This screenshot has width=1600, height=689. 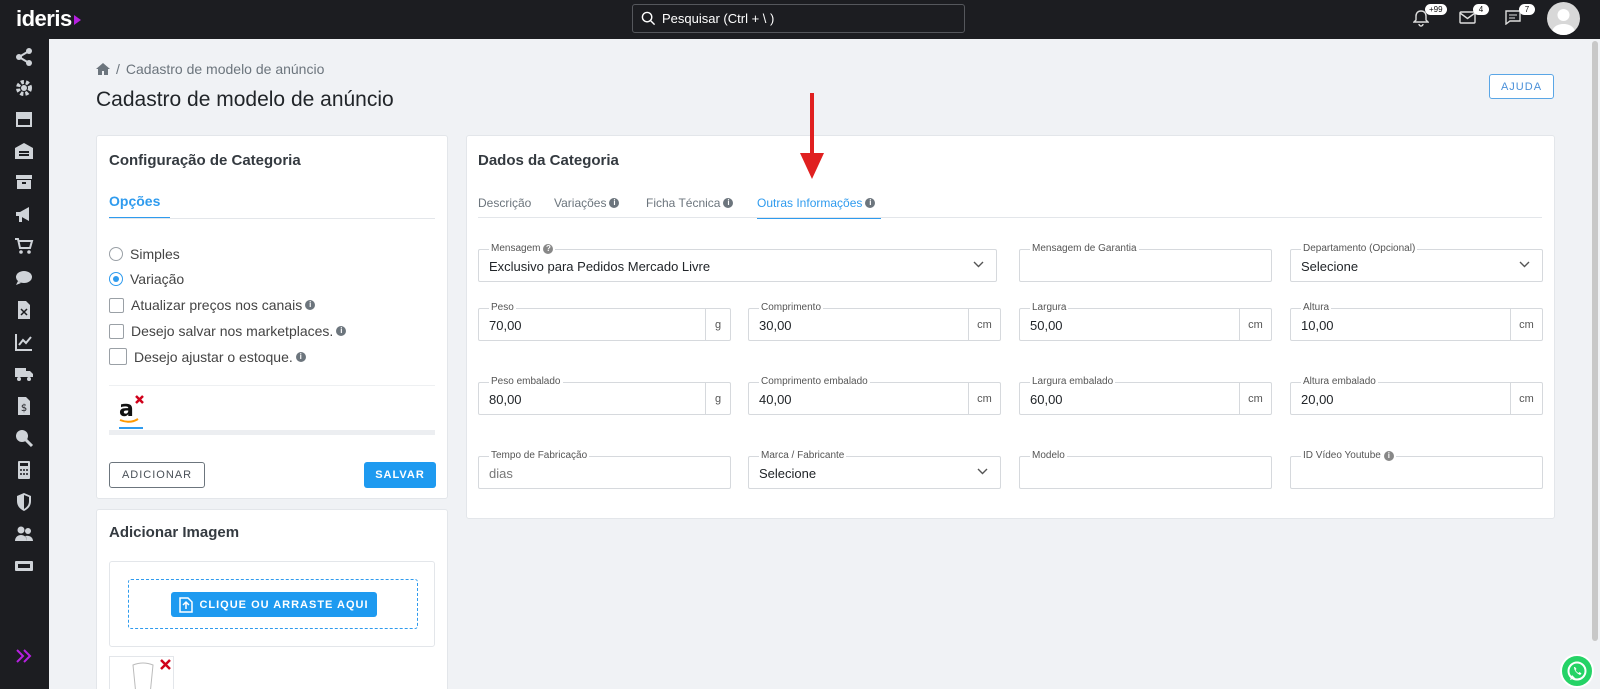 I want to click on search-dollar-icon, so click(x=24, y=438).